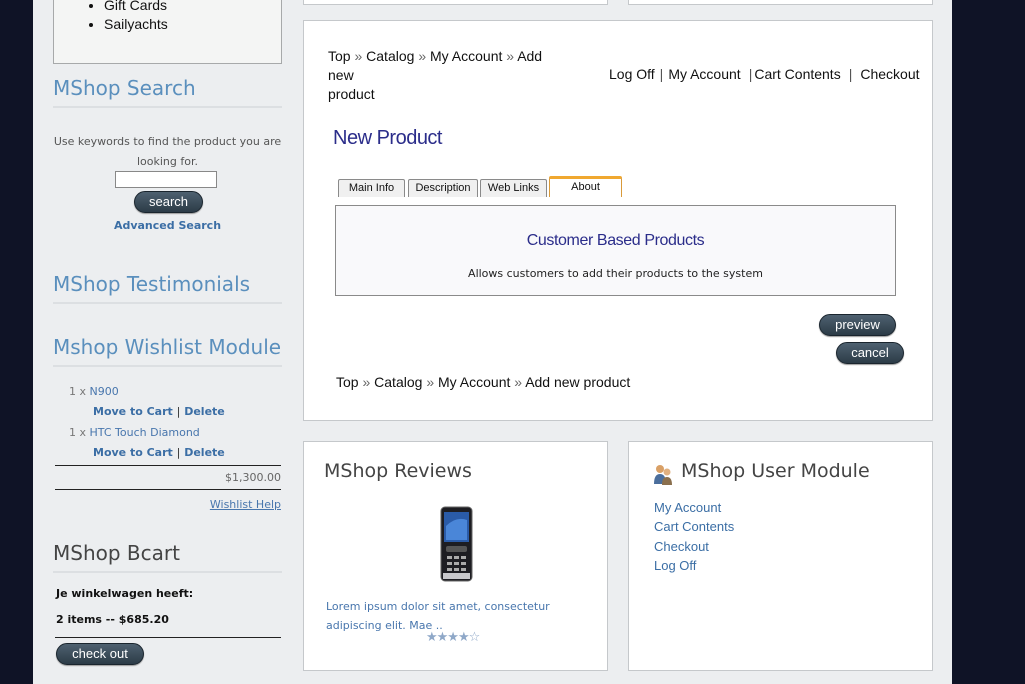 The height and width of the screenshot is (684, 1025). What do you see at coordinates (145, 432) in the screenshot?
I see `wishlist-product-link: HTC Touch Diamond` at bounding box center [145, 432].